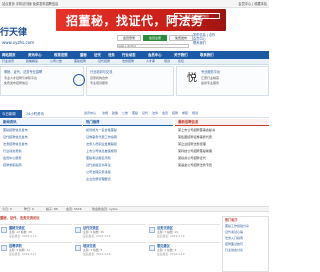 This screenshot has width=320, height=272. Describe the element at coordinates (90, 113) in the screenshot. I see `tab-link: 资讯中心` at that location.